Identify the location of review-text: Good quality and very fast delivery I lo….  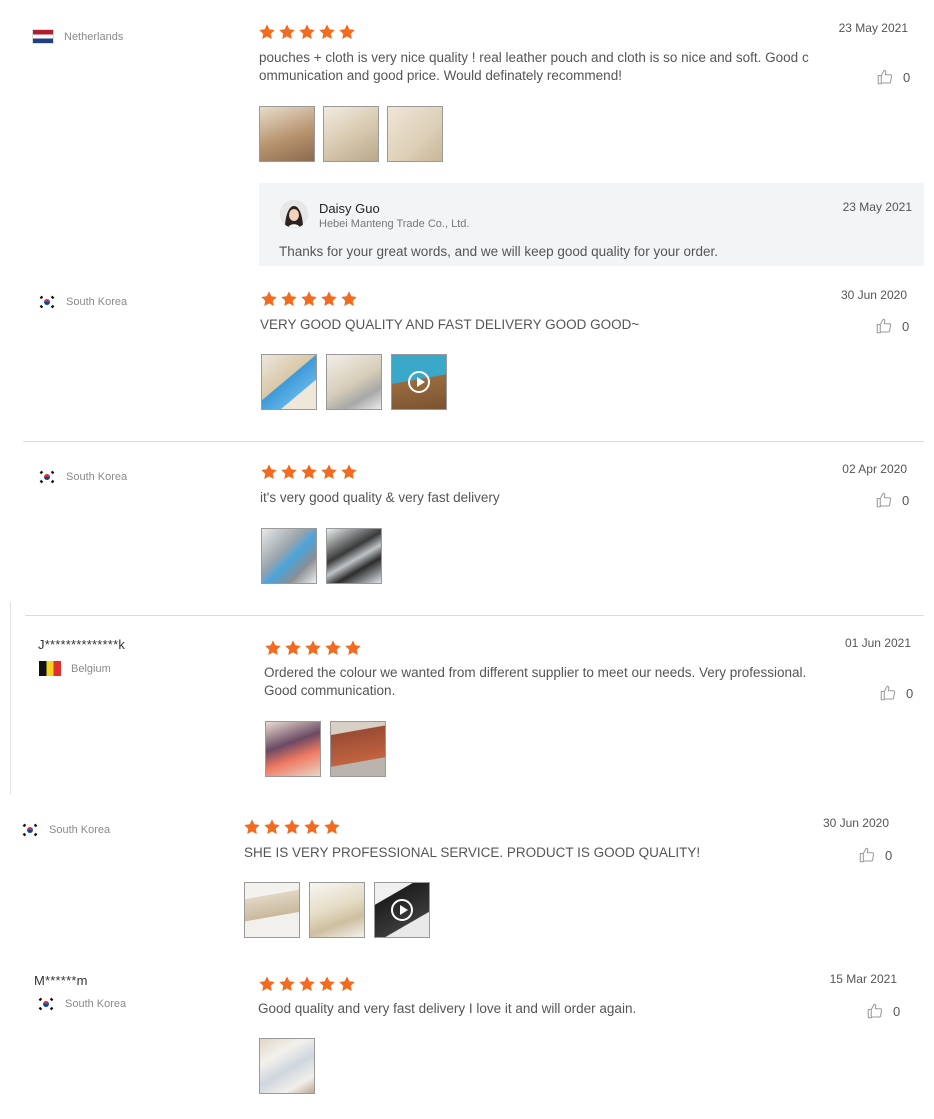
(447, 1009).